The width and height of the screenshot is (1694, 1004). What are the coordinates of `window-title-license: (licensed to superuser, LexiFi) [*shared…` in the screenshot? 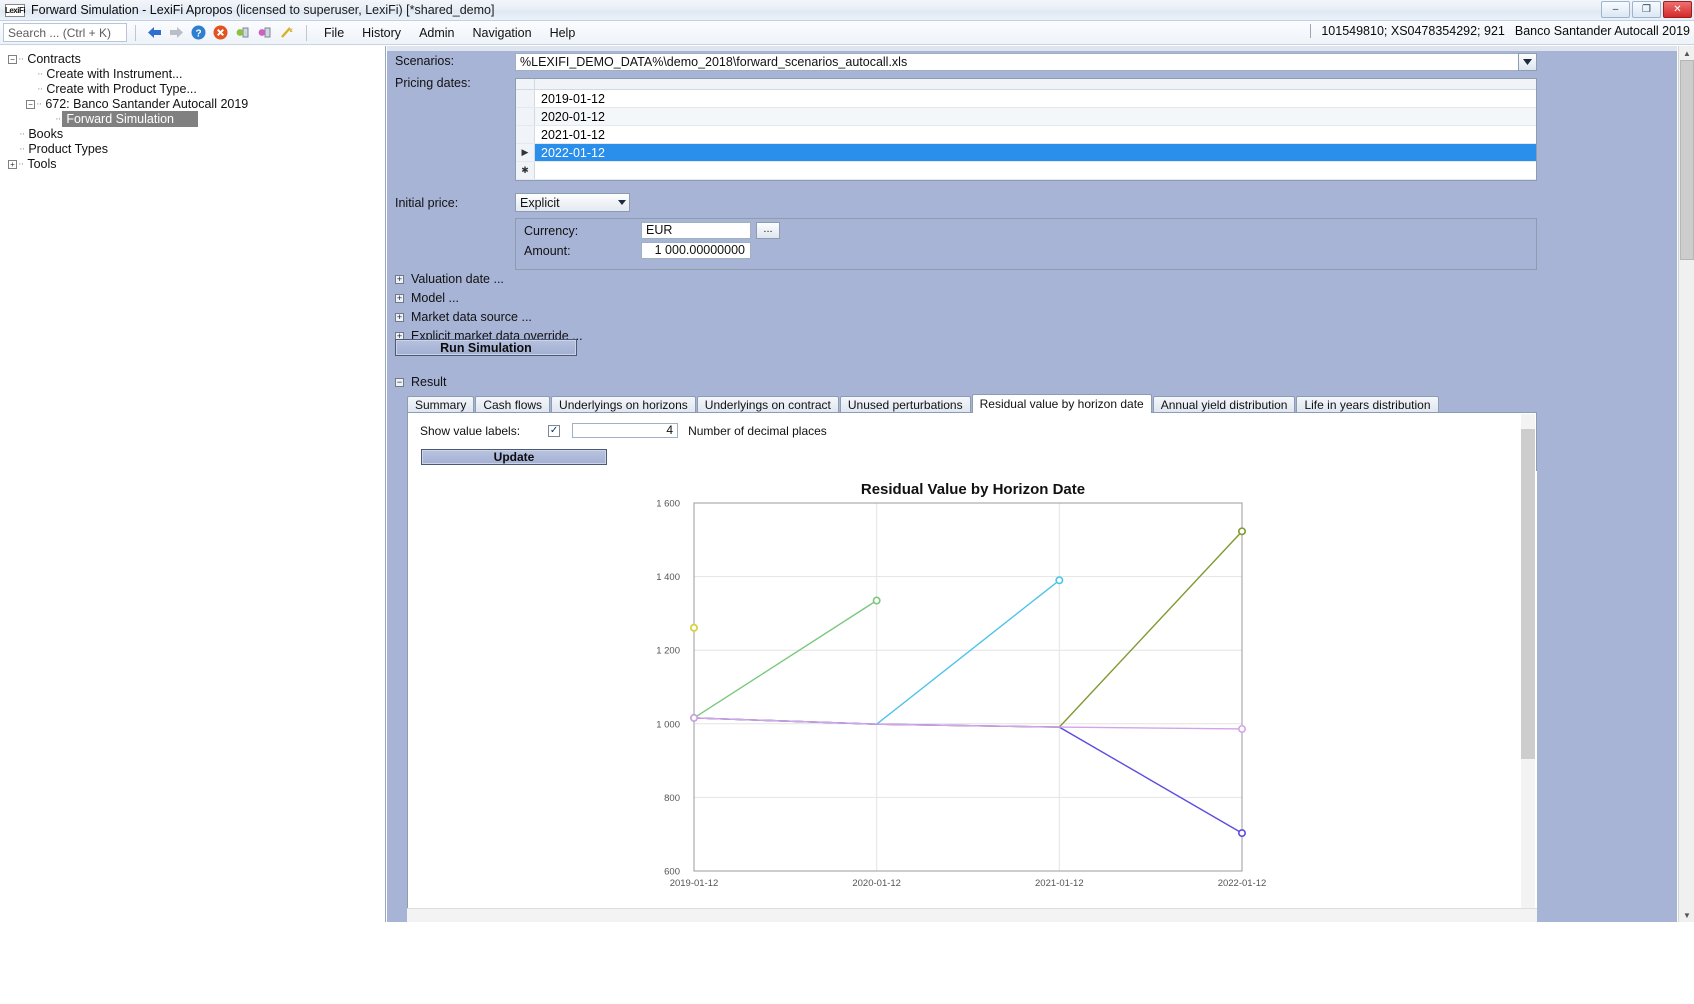 It's located at (365, 10).